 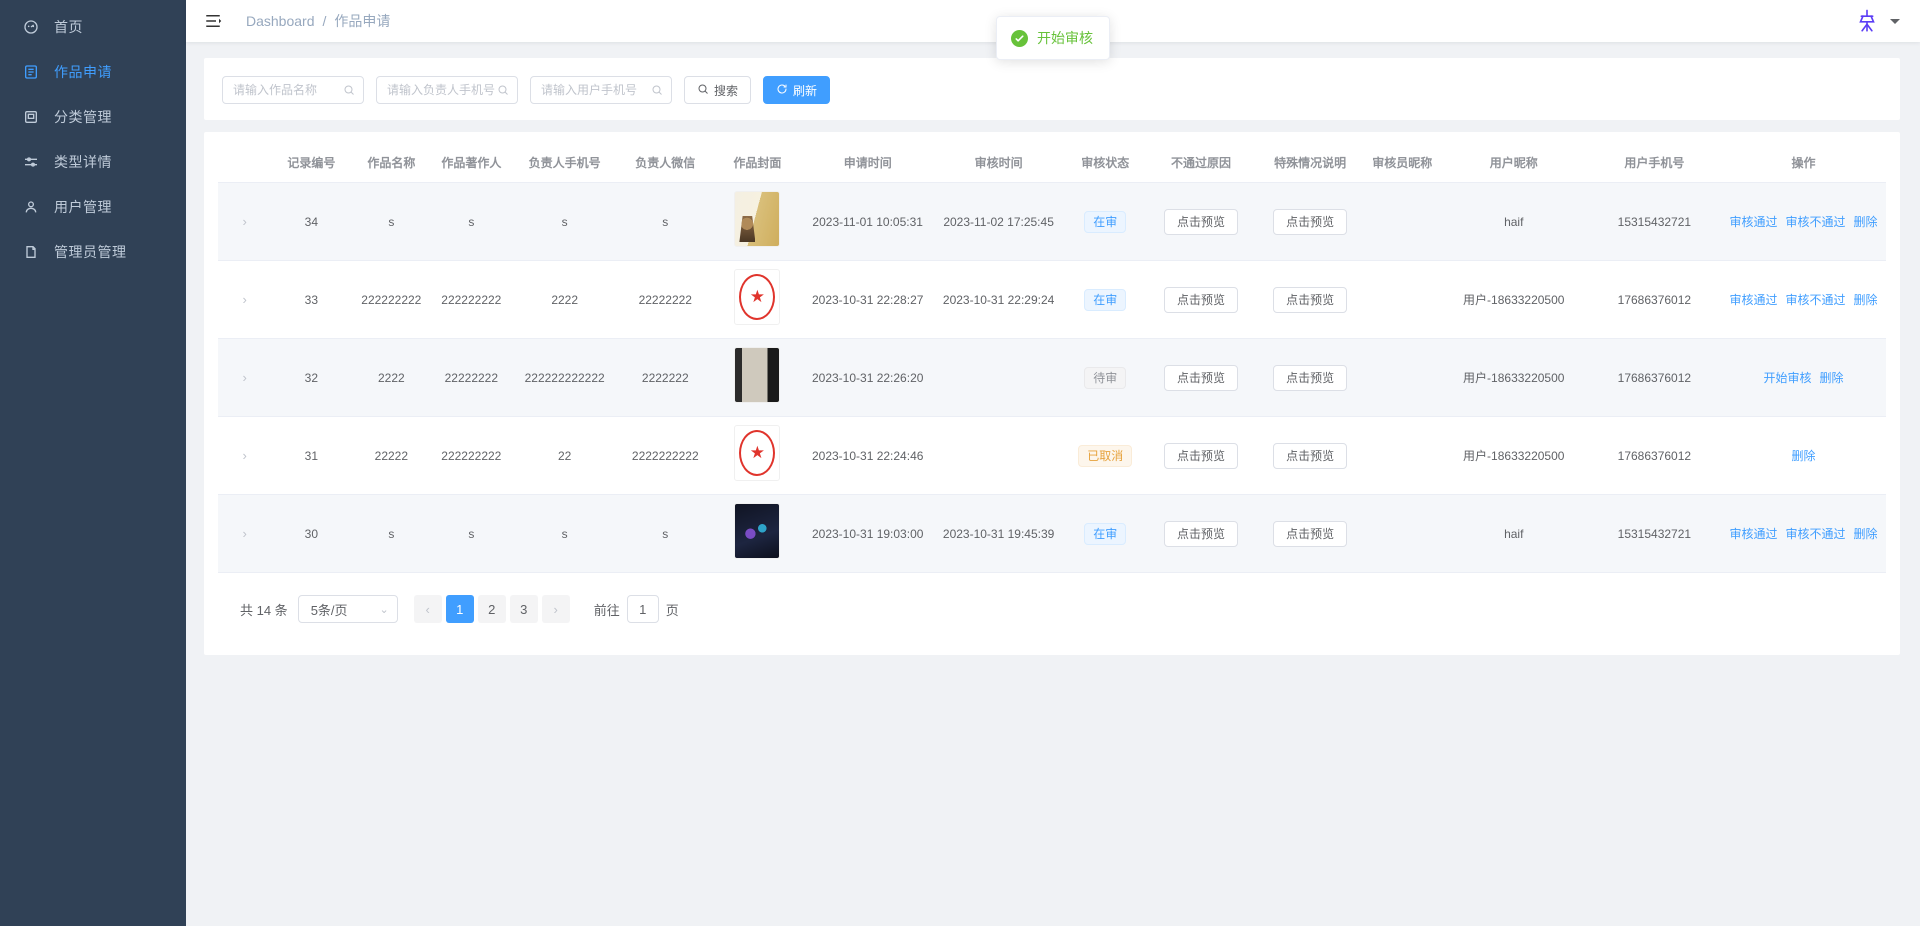 What do you see at coordinates (391, 163) in the screenshot?
I see `col-work-name: 作品名称` at bounding box center [391, 163].